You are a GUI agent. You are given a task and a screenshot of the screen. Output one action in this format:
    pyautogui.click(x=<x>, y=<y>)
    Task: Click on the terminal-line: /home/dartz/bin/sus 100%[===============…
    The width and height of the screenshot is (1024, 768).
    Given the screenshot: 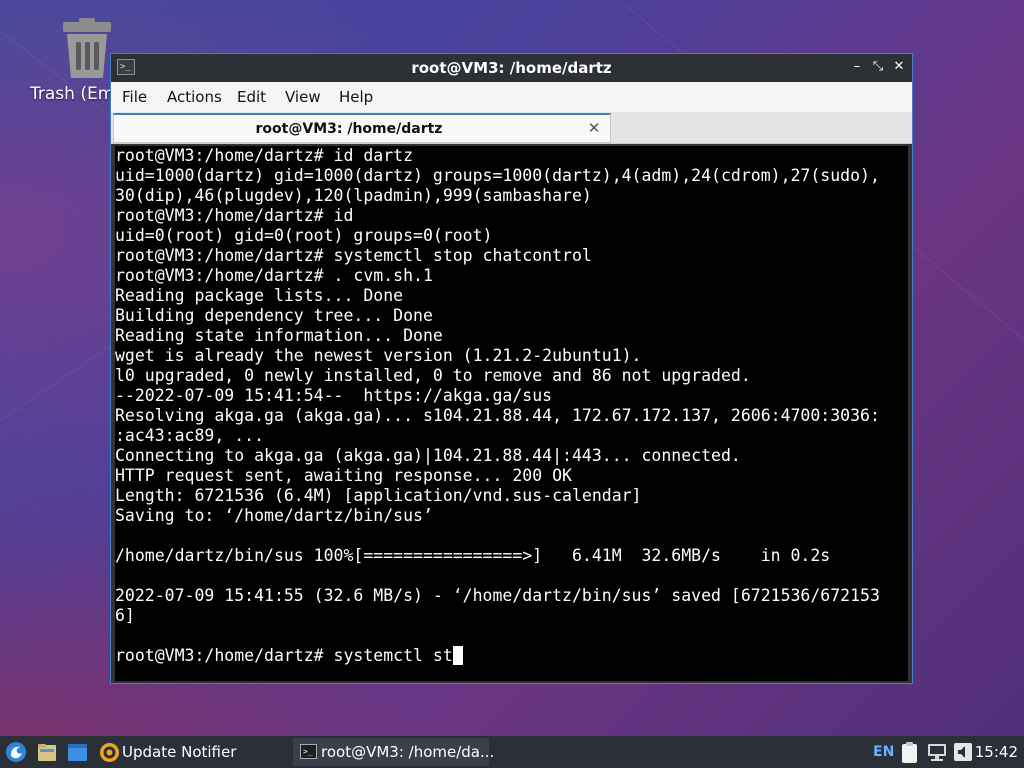 What is the action you would take?
    pyautogui.click(x=473, y=555)
    